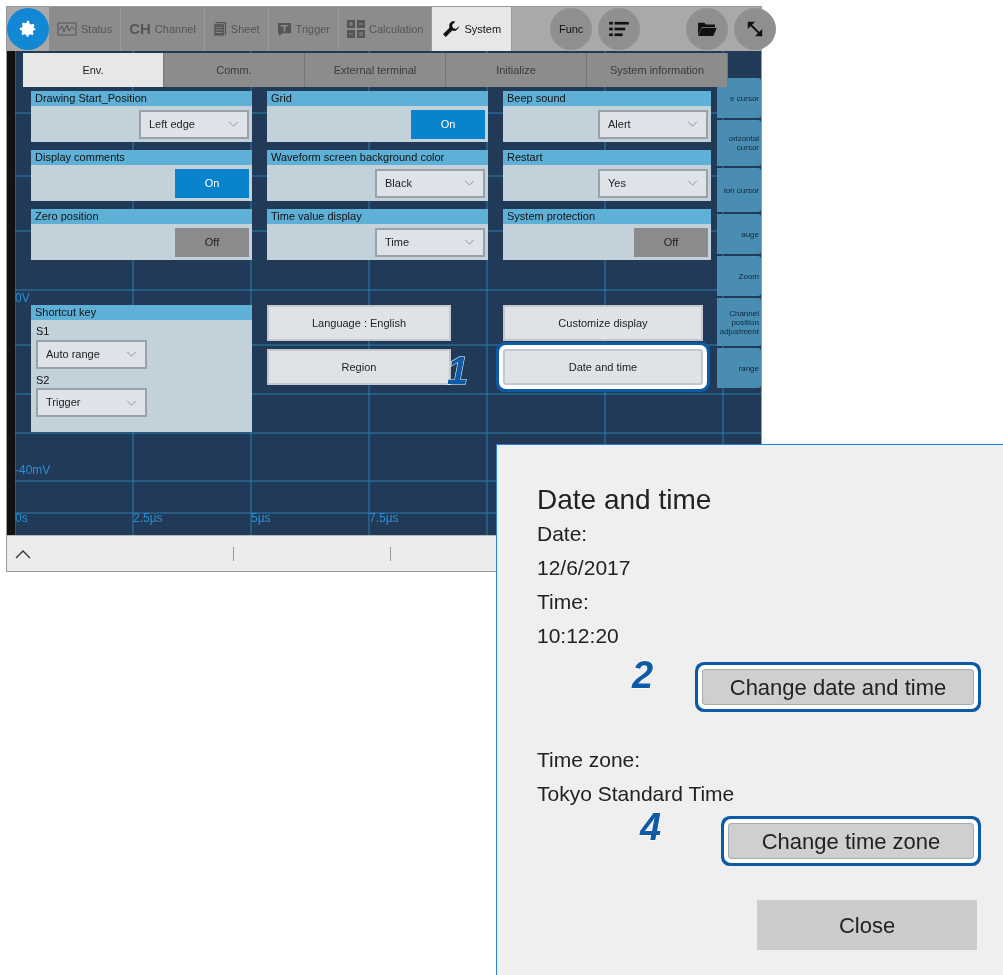 Image resolution: width=1003 pixels, height=975 pixels. I want to click on dropdown-value: Left edge, so click(172, 124).